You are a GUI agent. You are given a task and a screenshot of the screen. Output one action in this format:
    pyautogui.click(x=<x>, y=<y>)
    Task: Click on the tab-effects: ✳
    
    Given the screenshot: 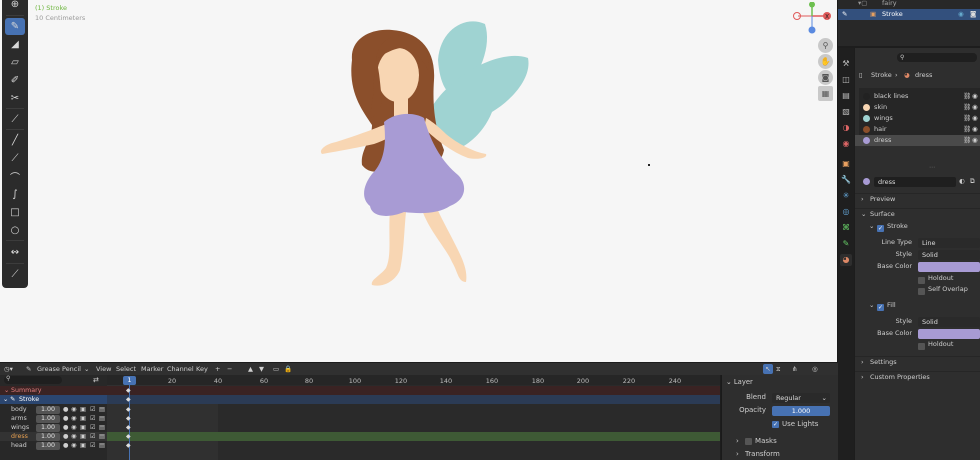 What is the action you would take?
    pyautogui.click(x=846, y=196)
    